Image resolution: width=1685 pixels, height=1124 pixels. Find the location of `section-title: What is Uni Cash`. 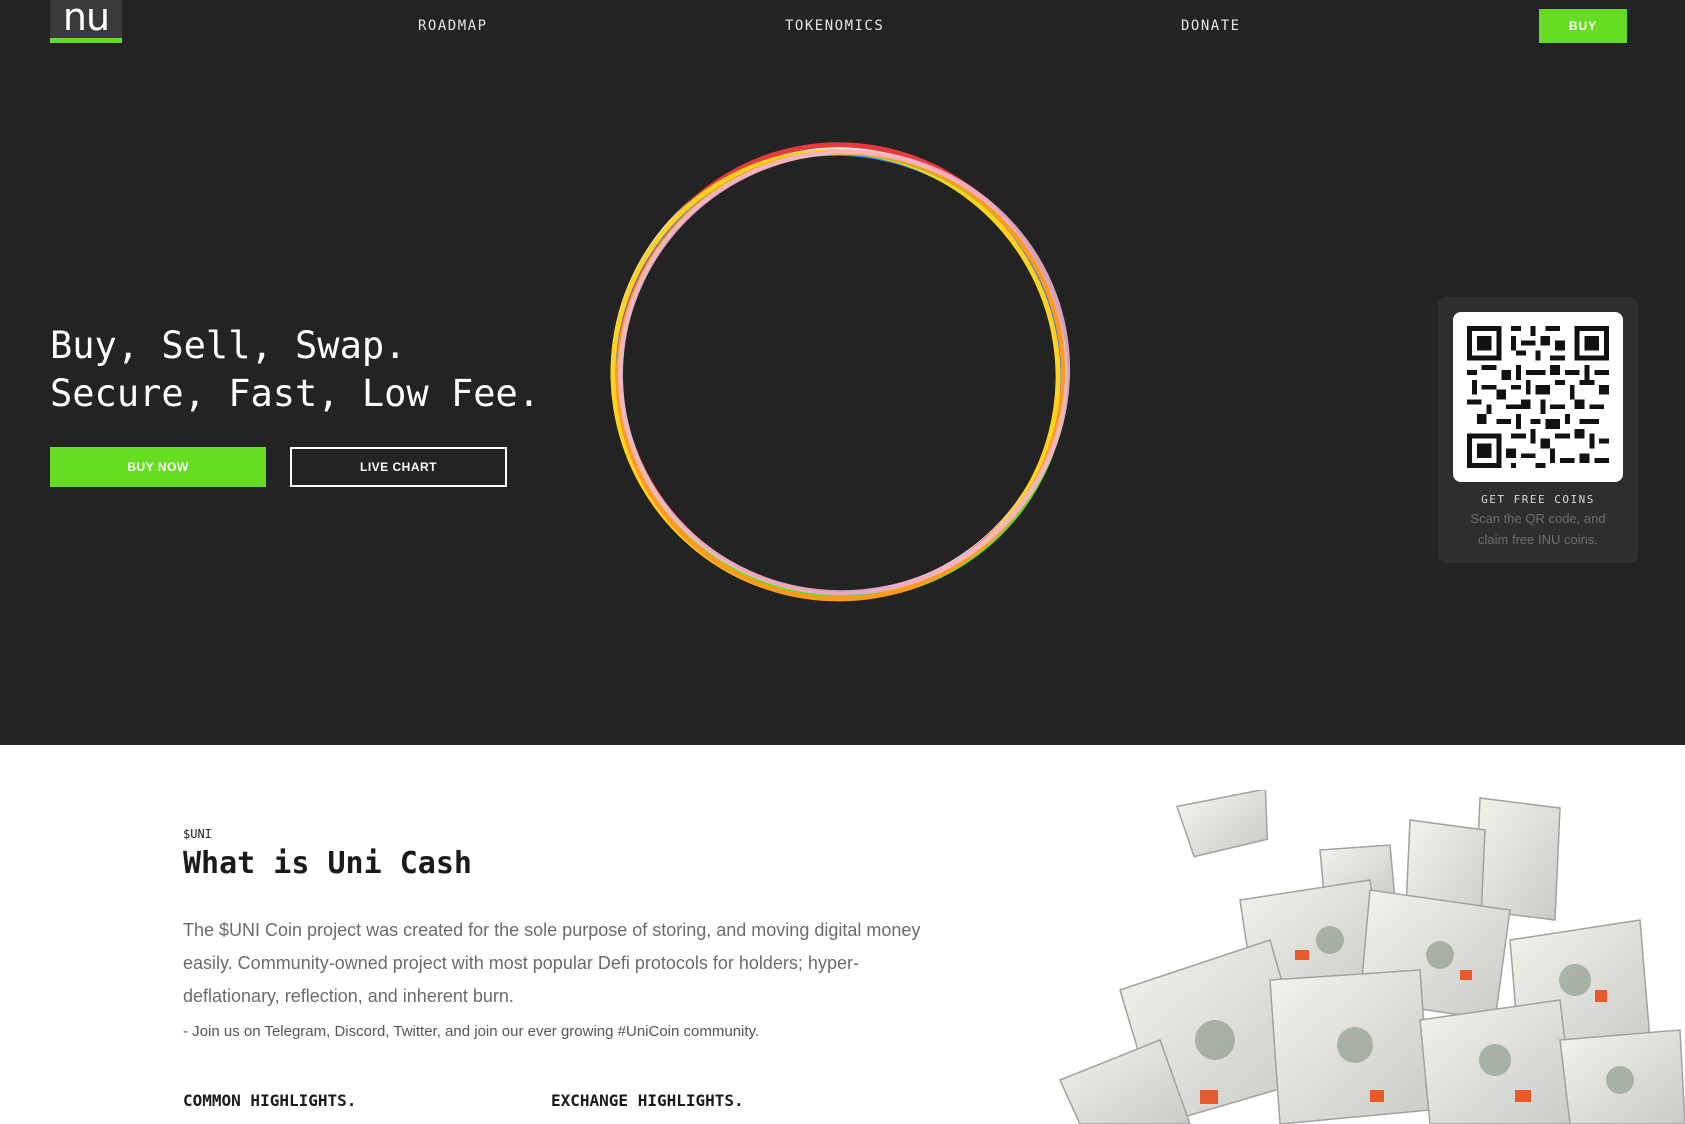

section-title: What is Uni Cash is located at coordinates (327, 863).